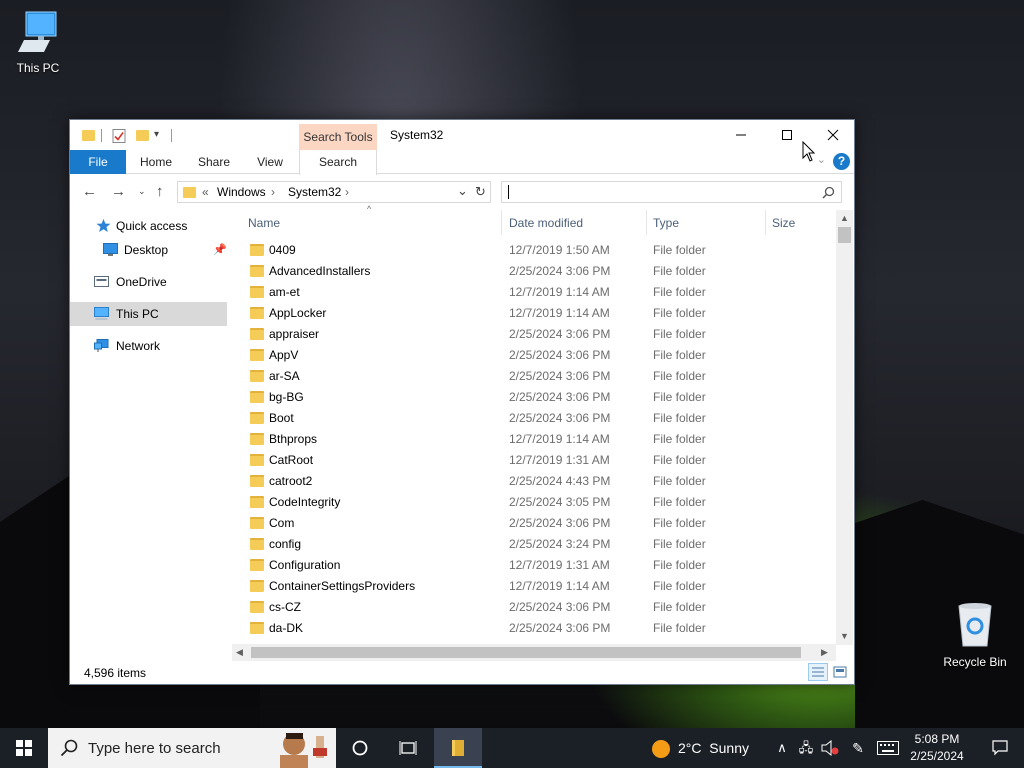  What do you see at coordinates (462, 191) in the screenshot?
I see `chevron-down-icon: ⌄` at bounding box center [462, 191].